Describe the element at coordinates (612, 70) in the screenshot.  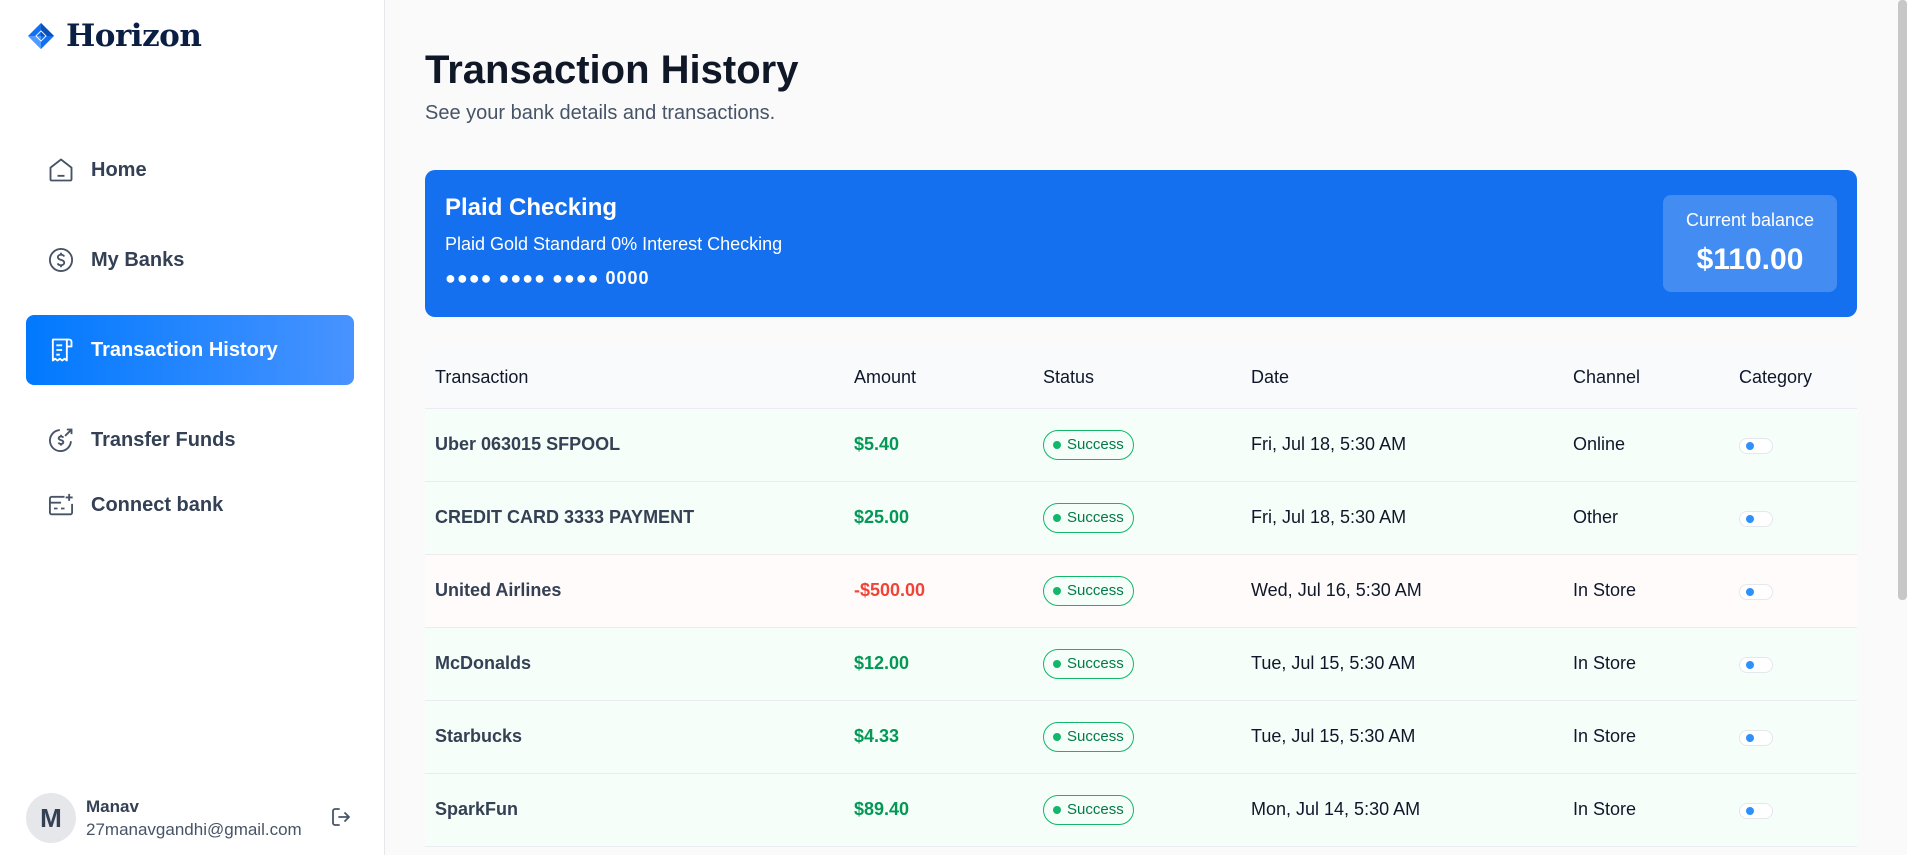
I see `page-title: Transaction History` at that location.